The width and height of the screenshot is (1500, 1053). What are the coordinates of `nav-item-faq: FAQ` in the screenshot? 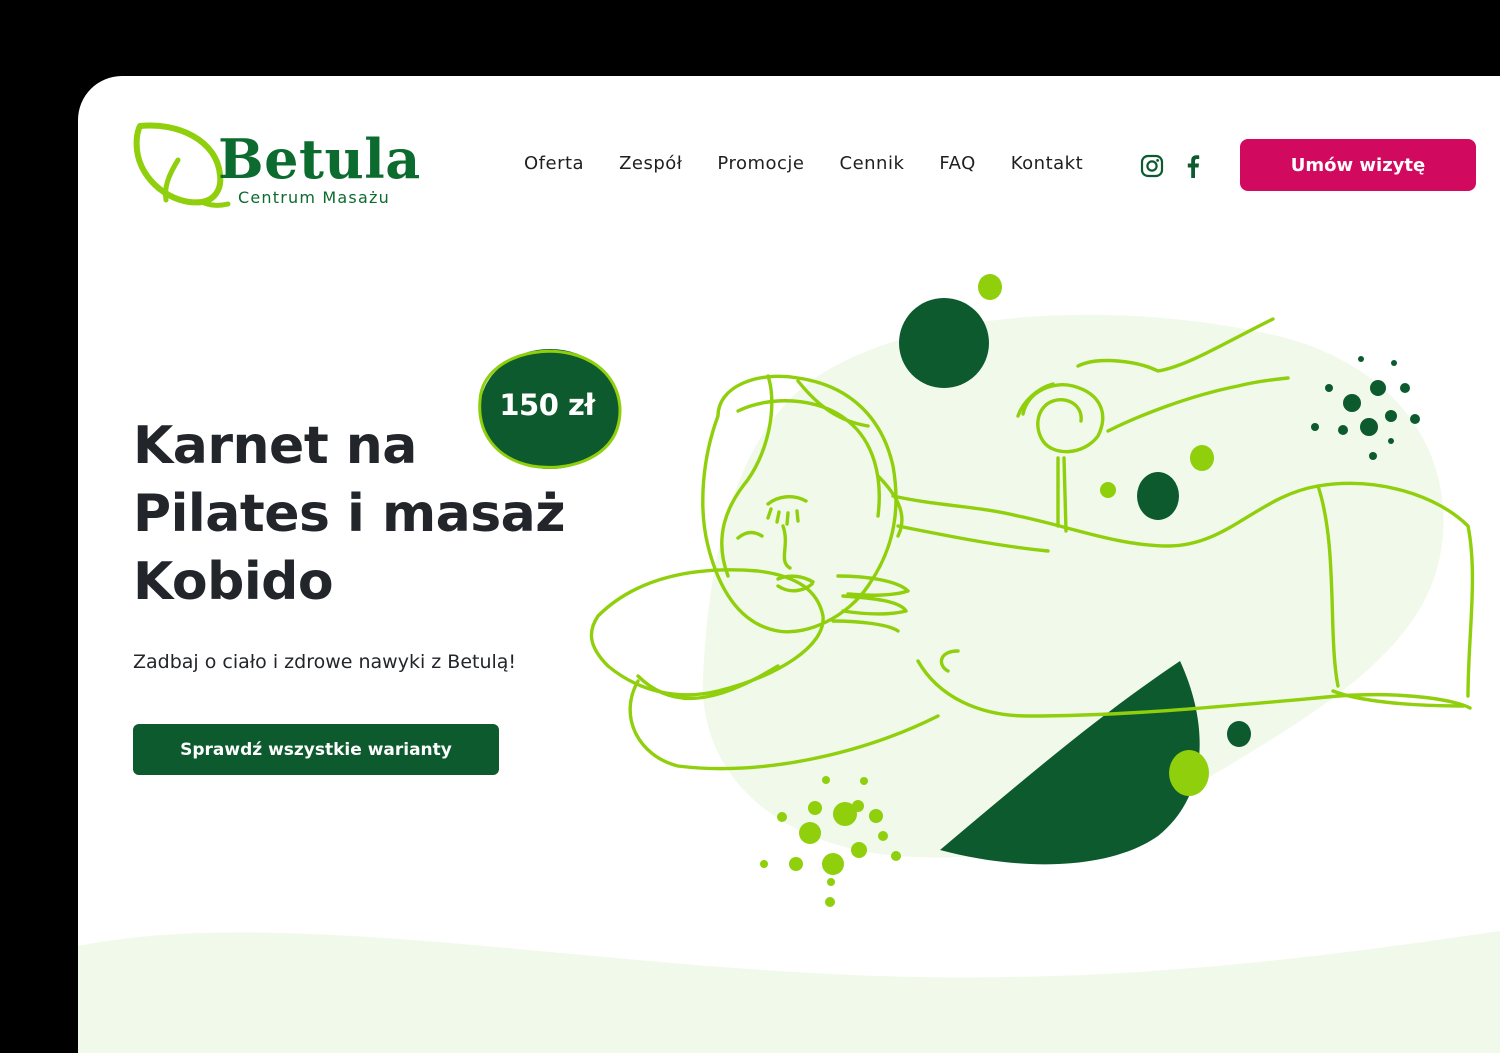 It's located at (957, 164).